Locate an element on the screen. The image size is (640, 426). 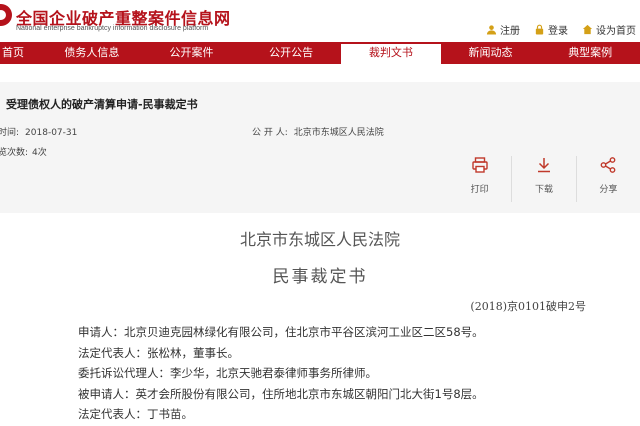
publisher: 公 开 人: 北京市东城区人民法院 is located at coordinates (318, 131).